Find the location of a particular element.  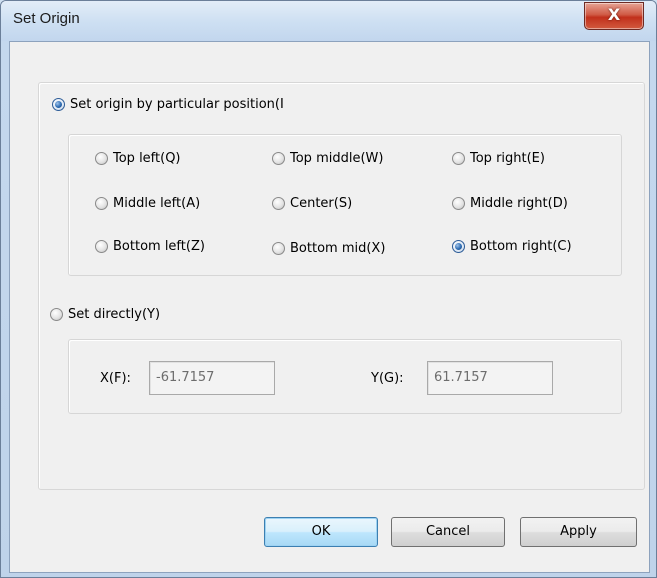

radio-middle-left: Middle left(A) is located at coordinates (147, 203).